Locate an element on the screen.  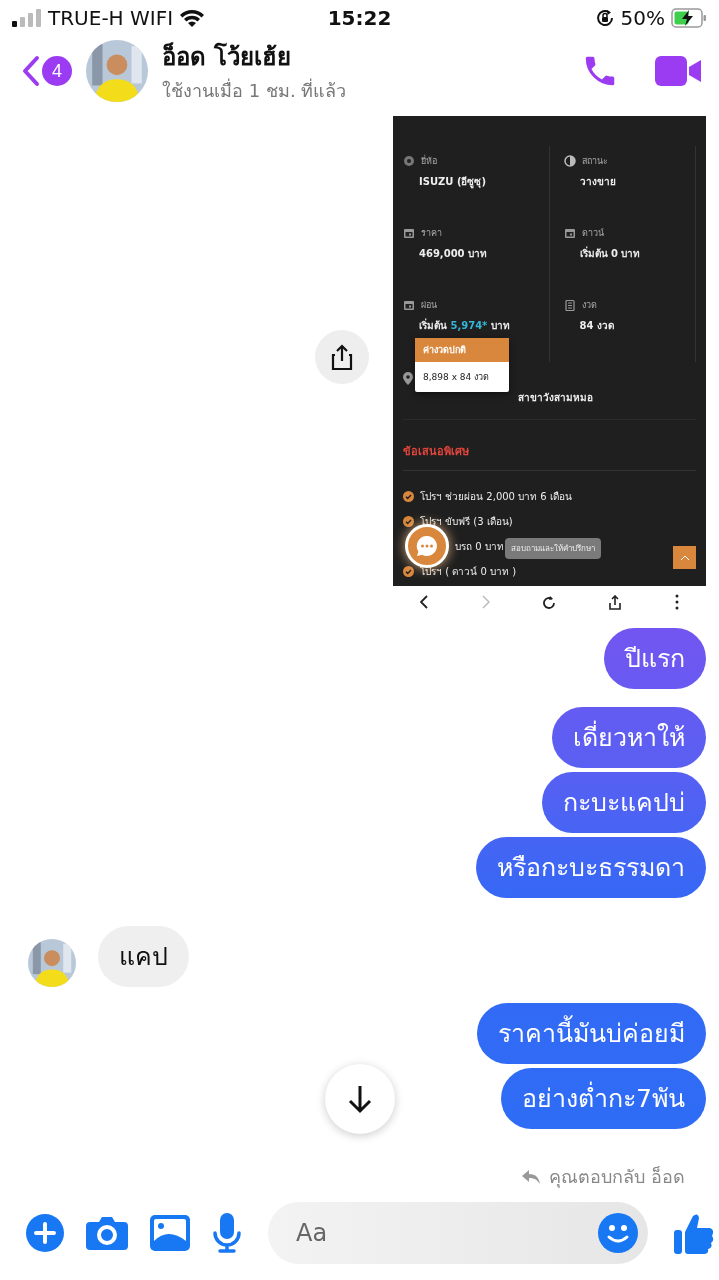
back-button: 4 is located at coordinates (47, 71).